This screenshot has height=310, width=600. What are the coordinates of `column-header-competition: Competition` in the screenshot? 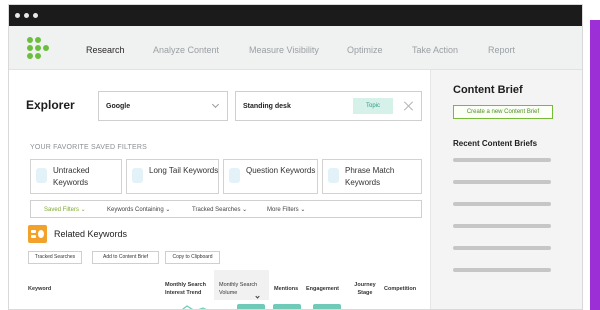 It's located at (400, 289).